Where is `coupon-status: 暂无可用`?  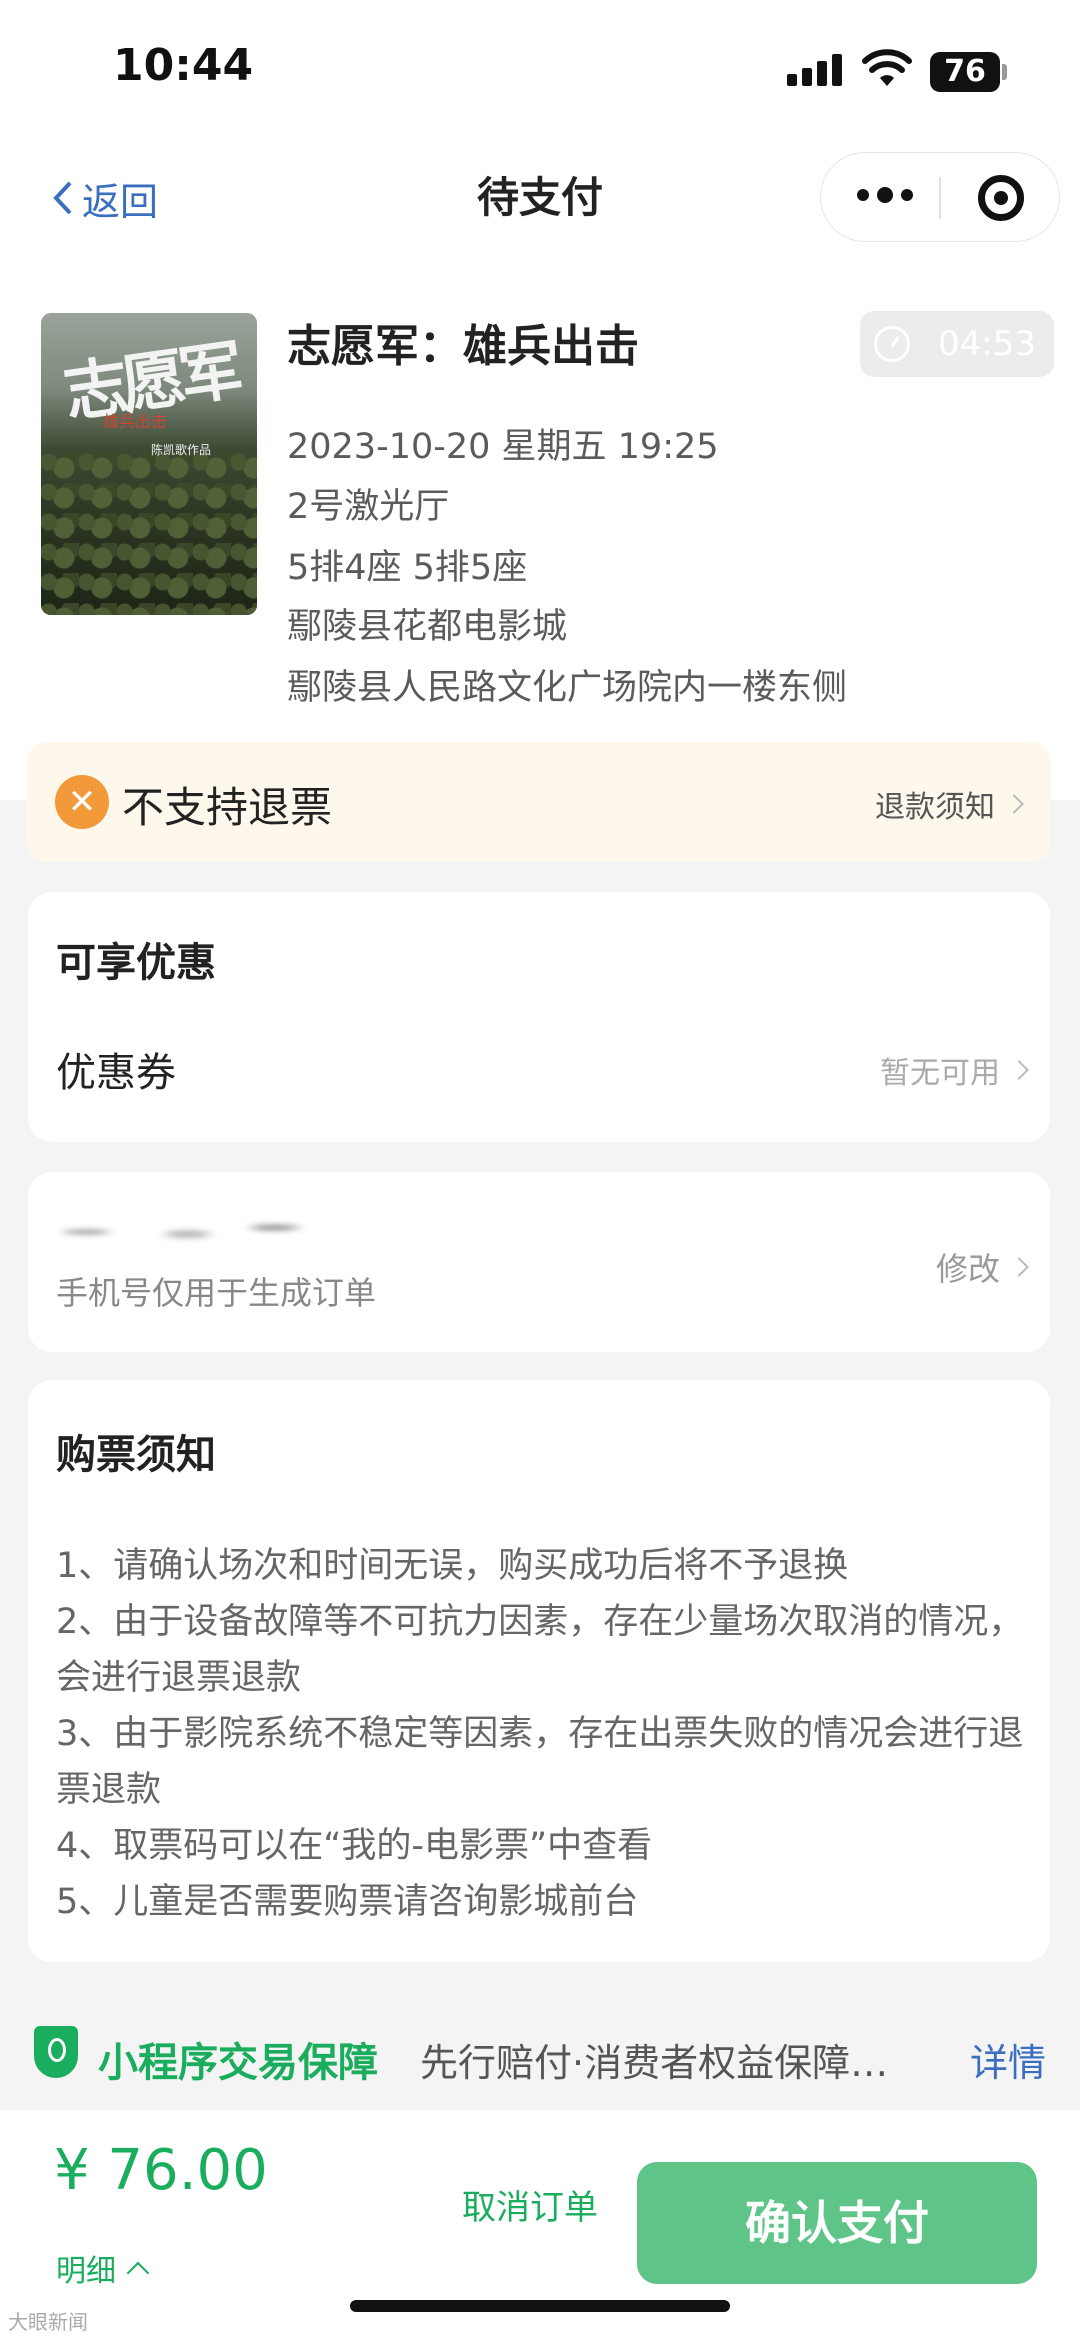
coupon-status: 暂无可用 is located at coordinates (940, 1073).